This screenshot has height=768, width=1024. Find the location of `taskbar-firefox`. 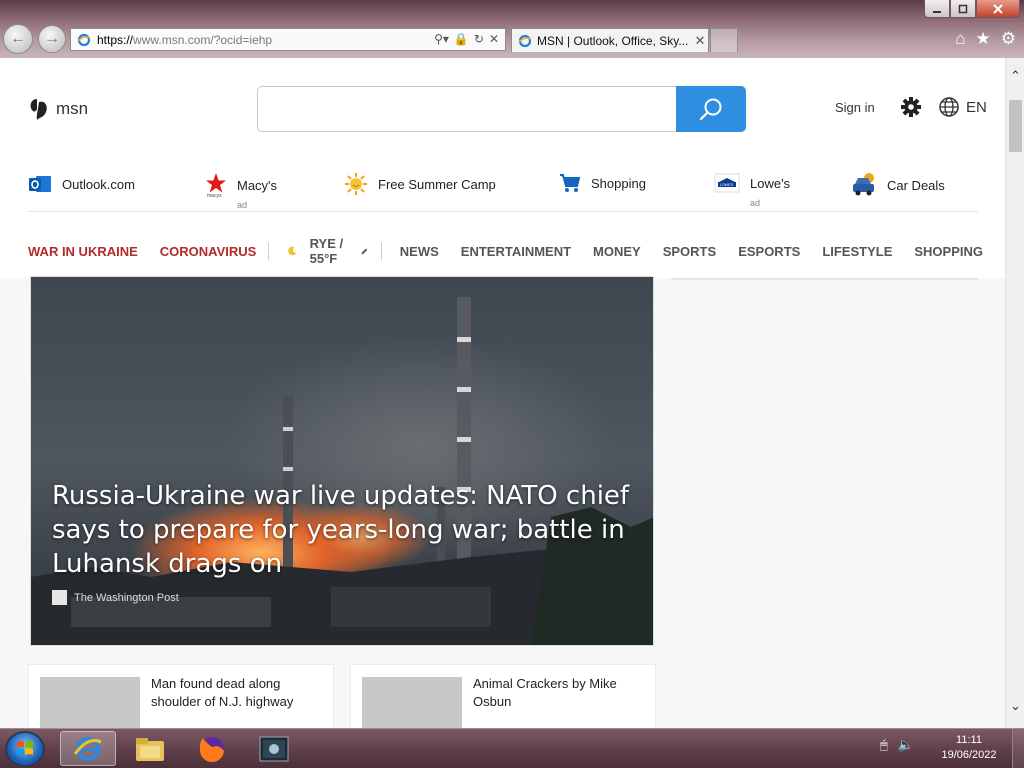

taskbar-firefox is located at coordinates (212, 748).